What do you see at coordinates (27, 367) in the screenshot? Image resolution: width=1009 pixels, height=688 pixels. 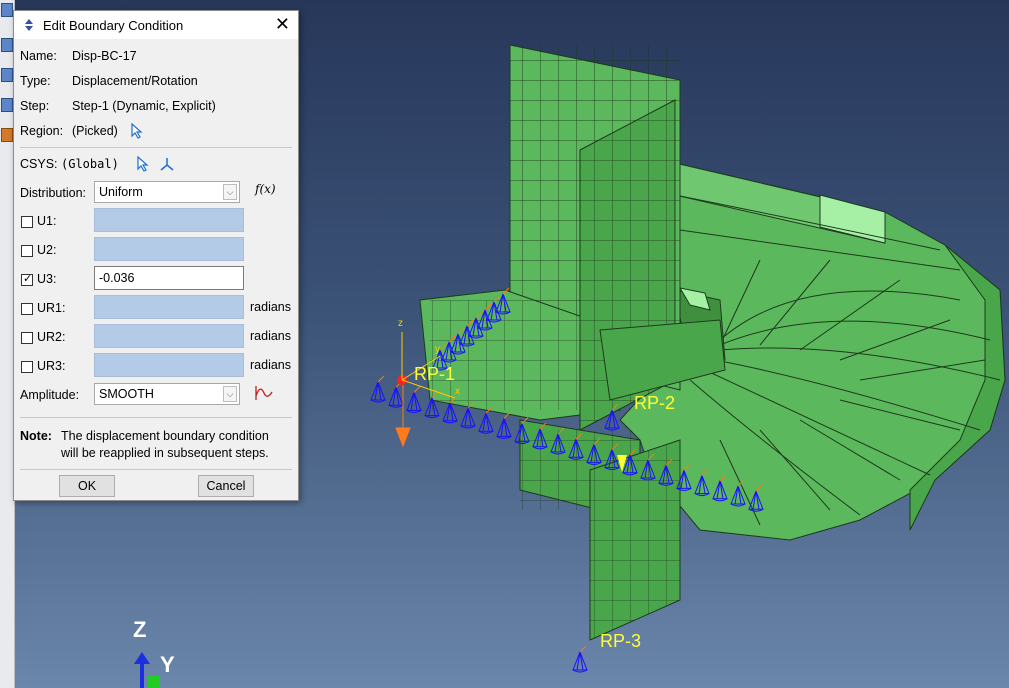 I see `ur3-checkbox` at bounding box center [27, 367].